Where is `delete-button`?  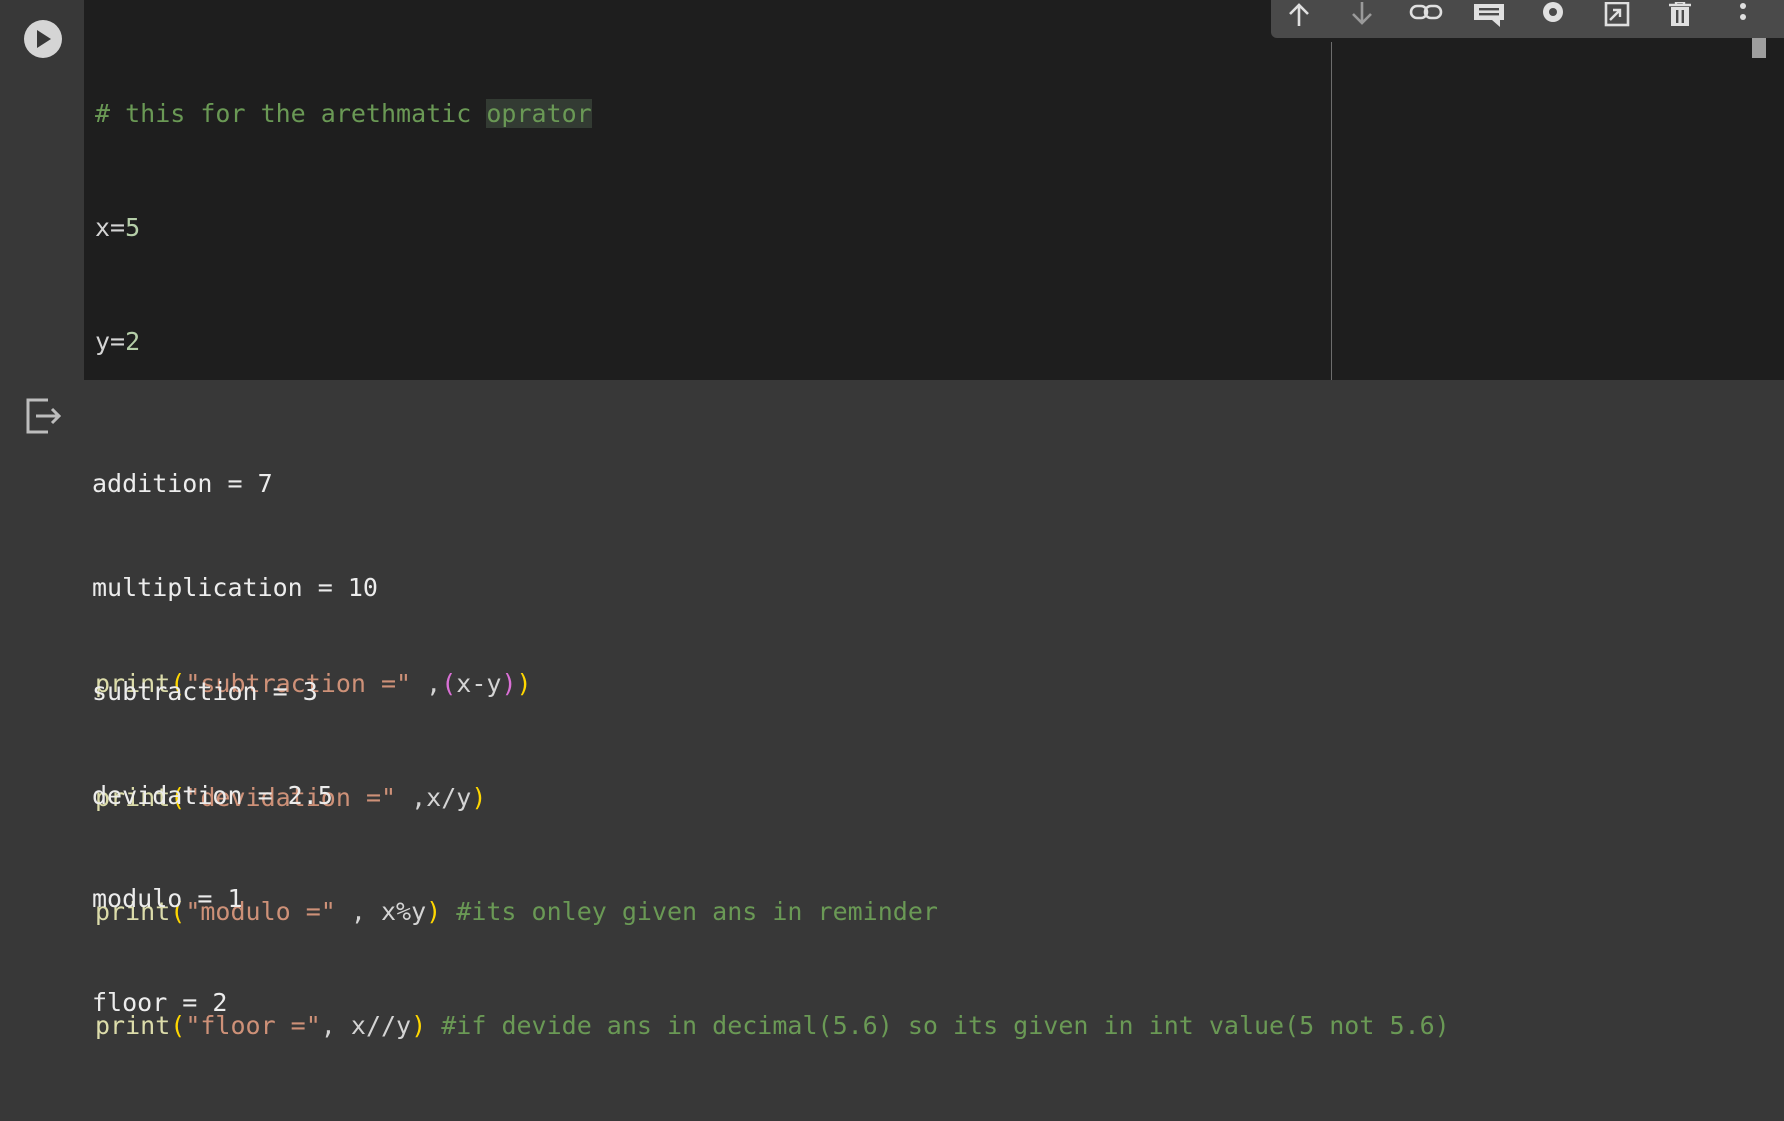
delete-button is located at coordinates (1680, 15).